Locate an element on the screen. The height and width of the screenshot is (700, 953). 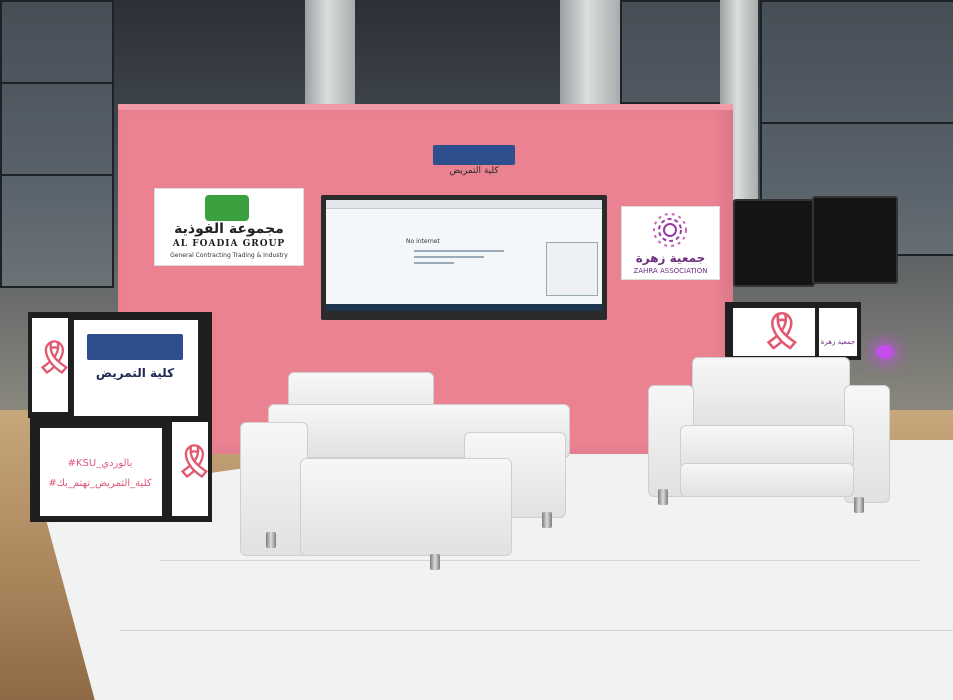
ksu-nursing-badge: كلية التمريض is located at coordinates (474, 160).